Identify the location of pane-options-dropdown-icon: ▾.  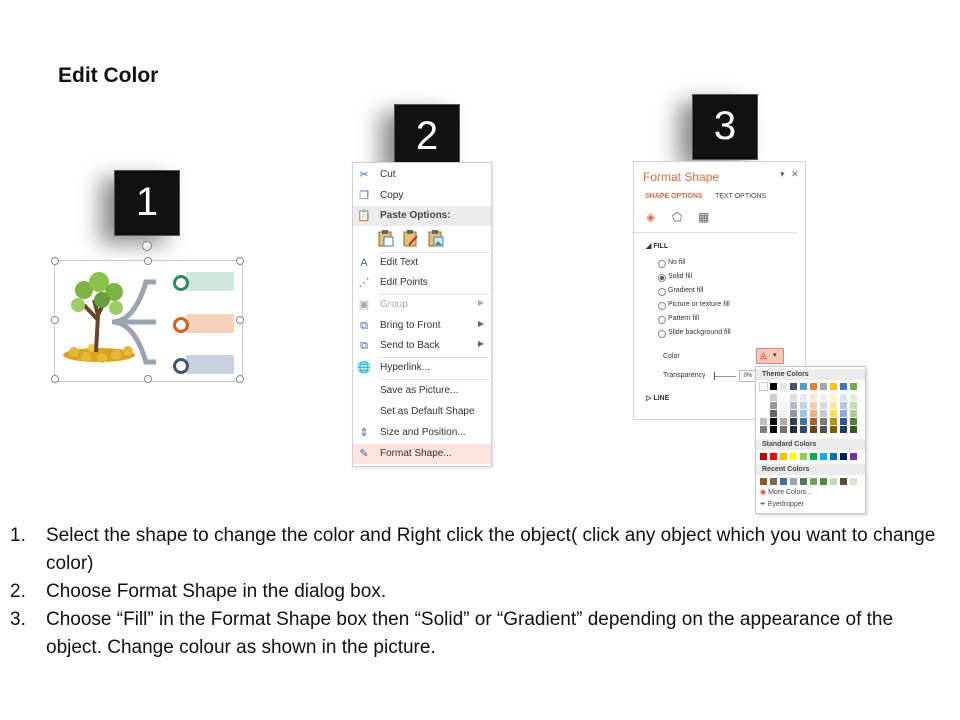
(782, 174).